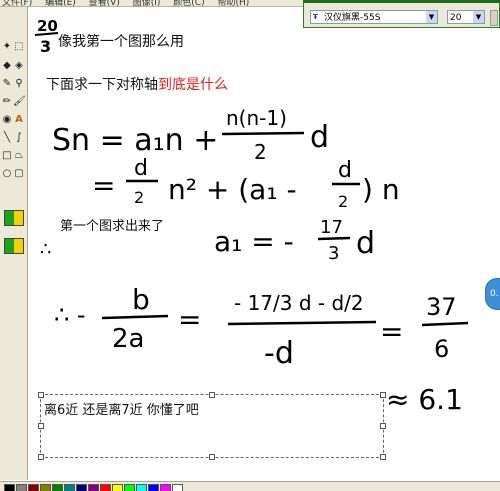  I want to click on free-select-icon: ✦, so click(7, 47).